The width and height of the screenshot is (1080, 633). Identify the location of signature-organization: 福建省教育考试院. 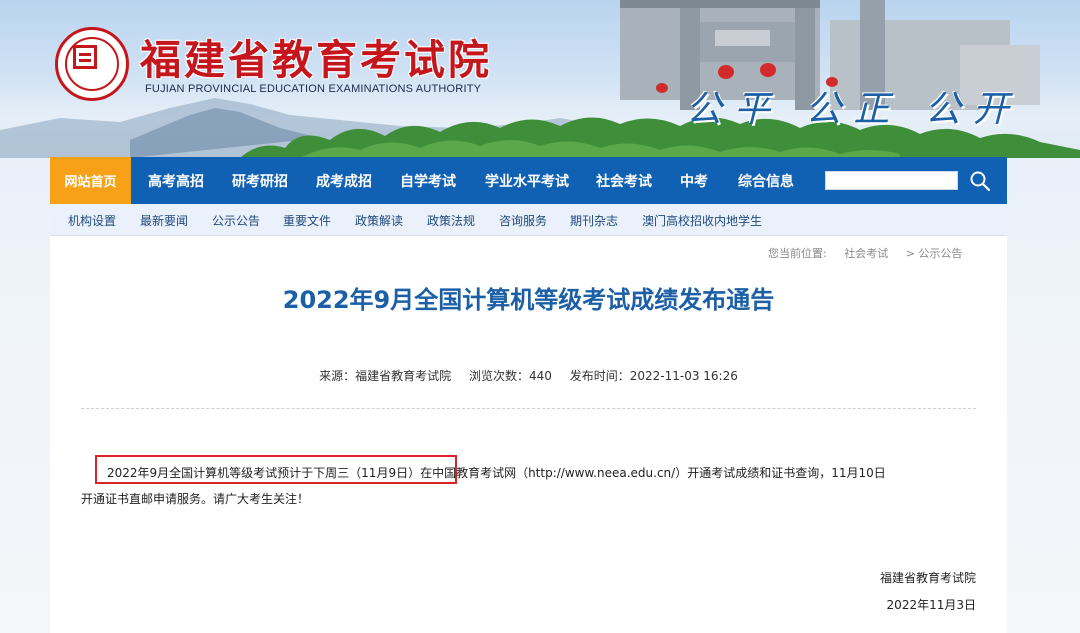
(927, 578).